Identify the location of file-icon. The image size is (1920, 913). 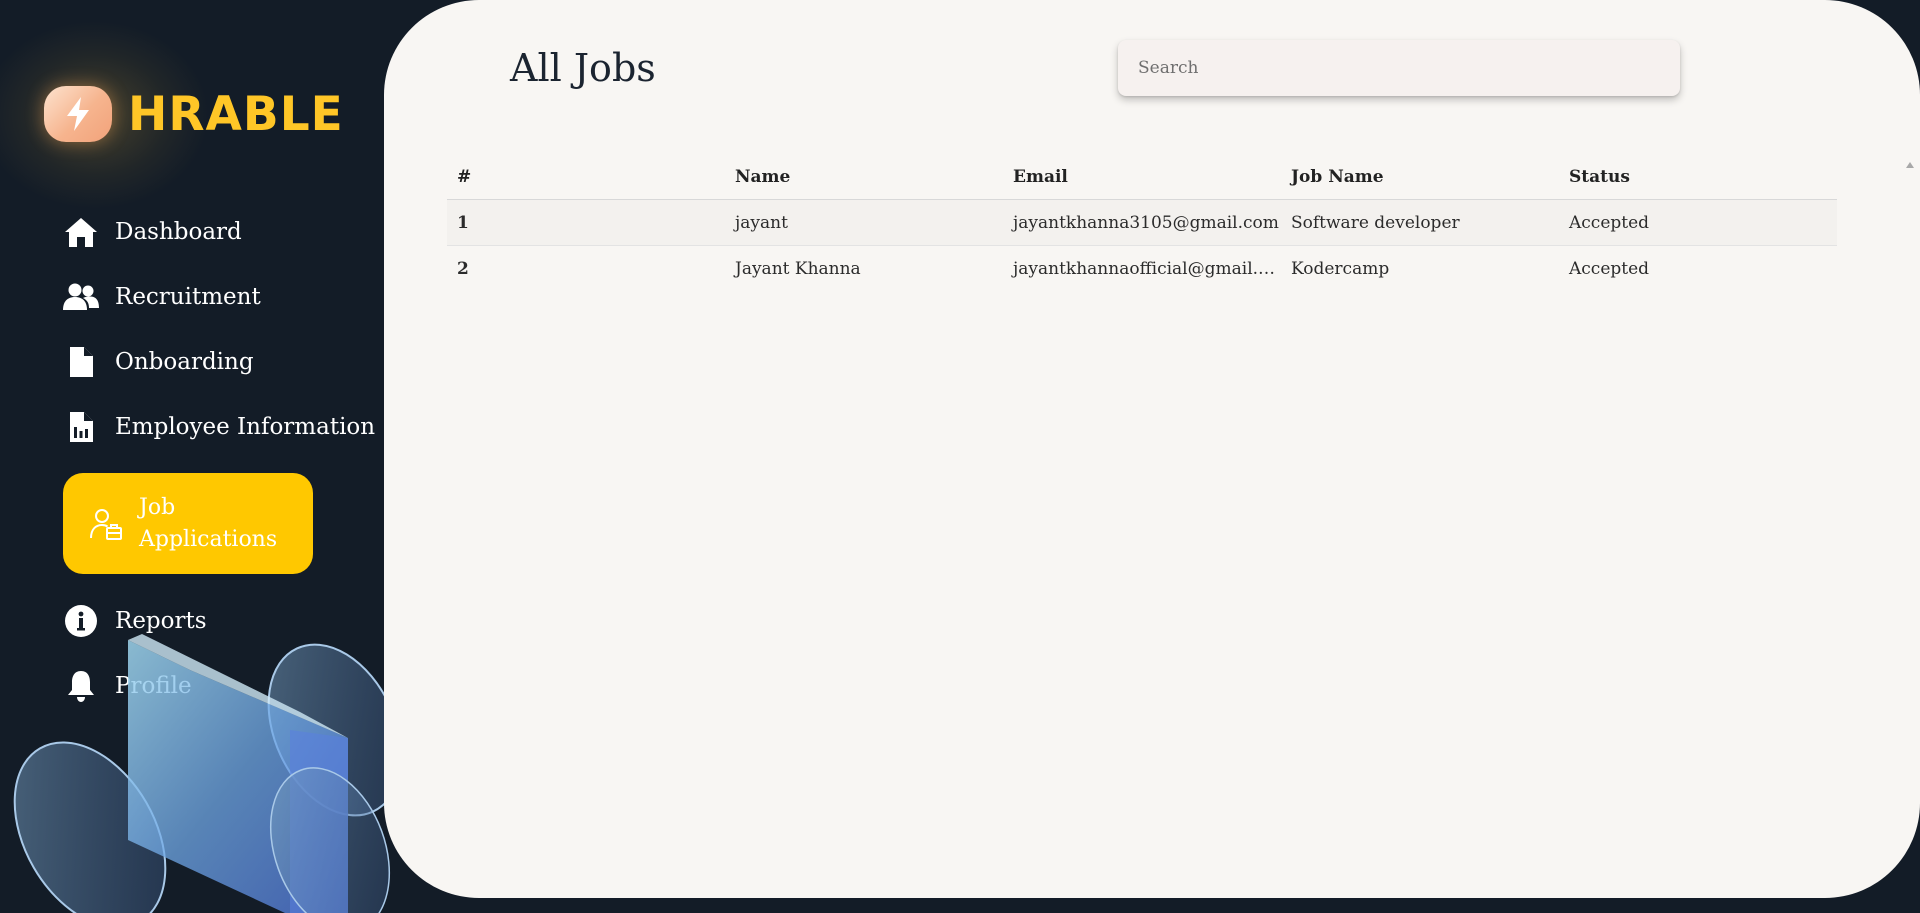
(81, 362).